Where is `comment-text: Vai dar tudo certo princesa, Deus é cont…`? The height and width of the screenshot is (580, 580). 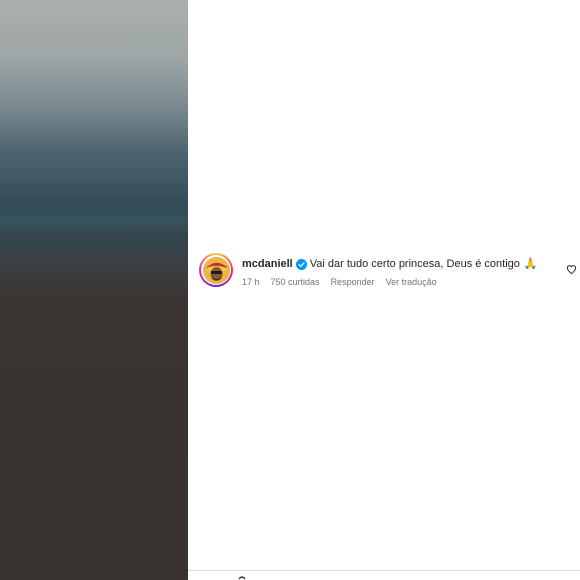
comment-text: Vai dar tudo certo princesa, Deus é cont… is located at coordinates (414, 264).